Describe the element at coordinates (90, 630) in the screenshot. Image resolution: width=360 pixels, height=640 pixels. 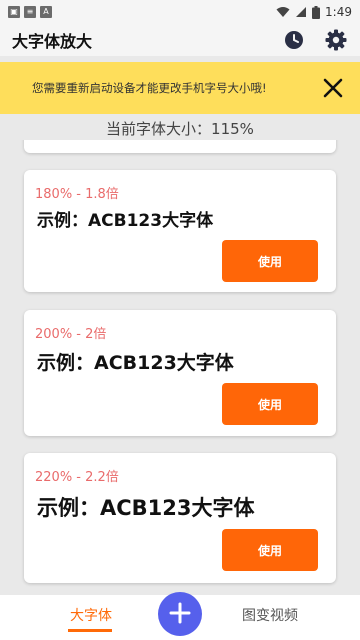
I see `active-tab-indicator` at that location.